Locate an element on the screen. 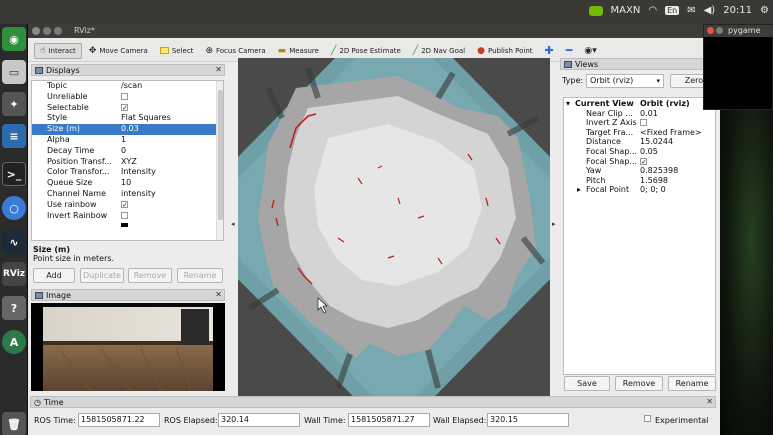 The height and width of the screenshot is (435, 773). property-row-selectable: Selectable ✓ is located at coordinates (124, 108).